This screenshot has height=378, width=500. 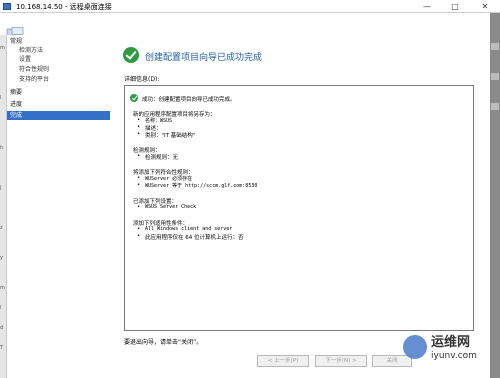 What do you see at coordinates (1, 258) in the screenshot?
I see `strip-char: y` at bounding box center [1, 258].